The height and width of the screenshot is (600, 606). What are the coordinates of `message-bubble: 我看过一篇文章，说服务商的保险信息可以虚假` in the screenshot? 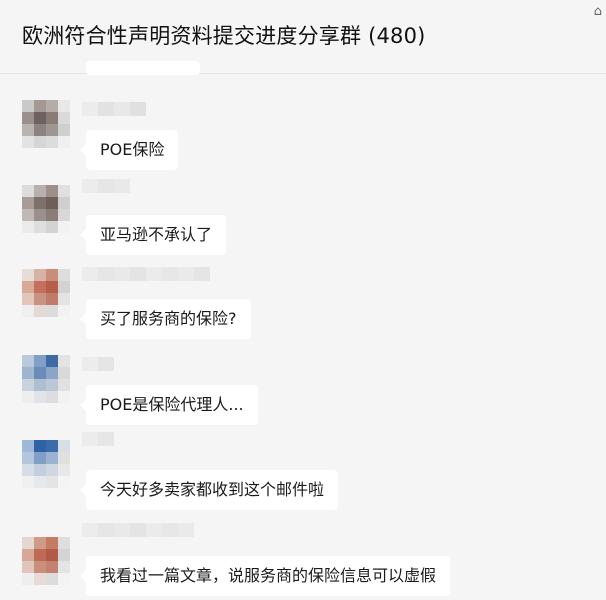 It's located at (265, 576).